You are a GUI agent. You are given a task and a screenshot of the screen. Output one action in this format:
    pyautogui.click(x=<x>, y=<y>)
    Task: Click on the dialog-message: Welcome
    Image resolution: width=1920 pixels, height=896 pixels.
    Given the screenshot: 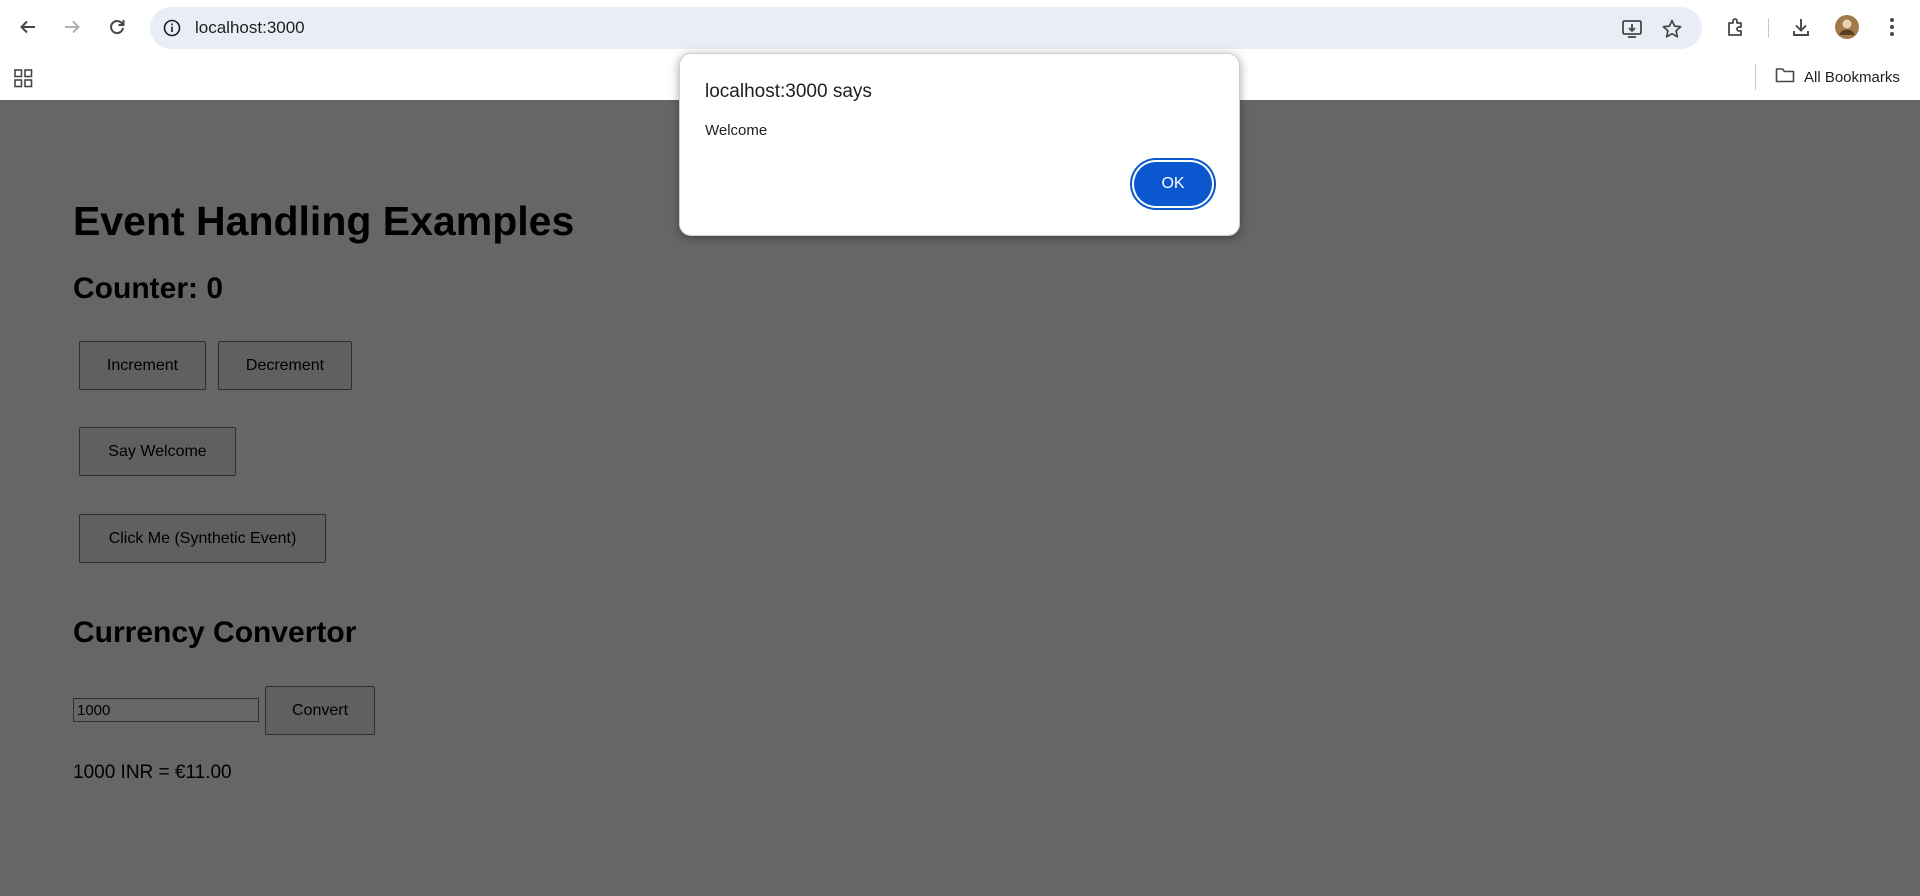 What is the action you would take?
    pyautogui.click(x=736, y=130)
    